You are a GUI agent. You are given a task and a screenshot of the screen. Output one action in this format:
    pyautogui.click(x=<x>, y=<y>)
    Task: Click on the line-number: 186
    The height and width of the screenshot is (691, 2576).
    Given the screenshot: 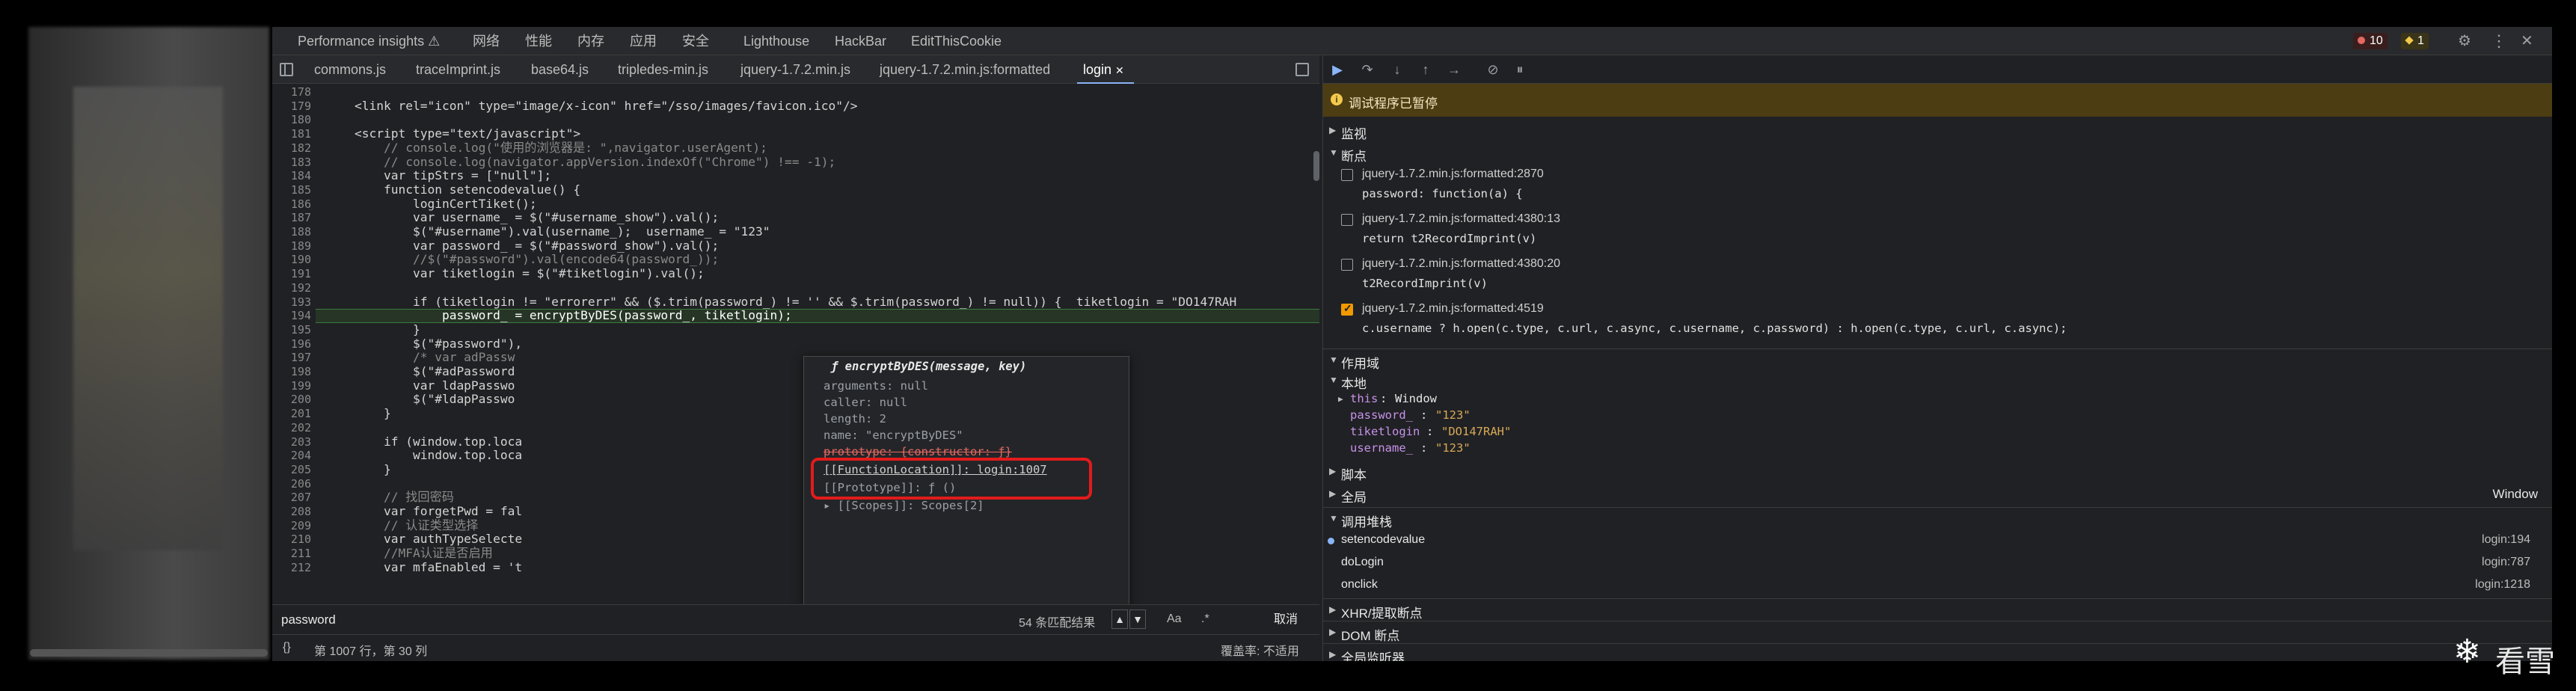 What is the action you would take?
    pyautogui.click(x=291, y=204)
    